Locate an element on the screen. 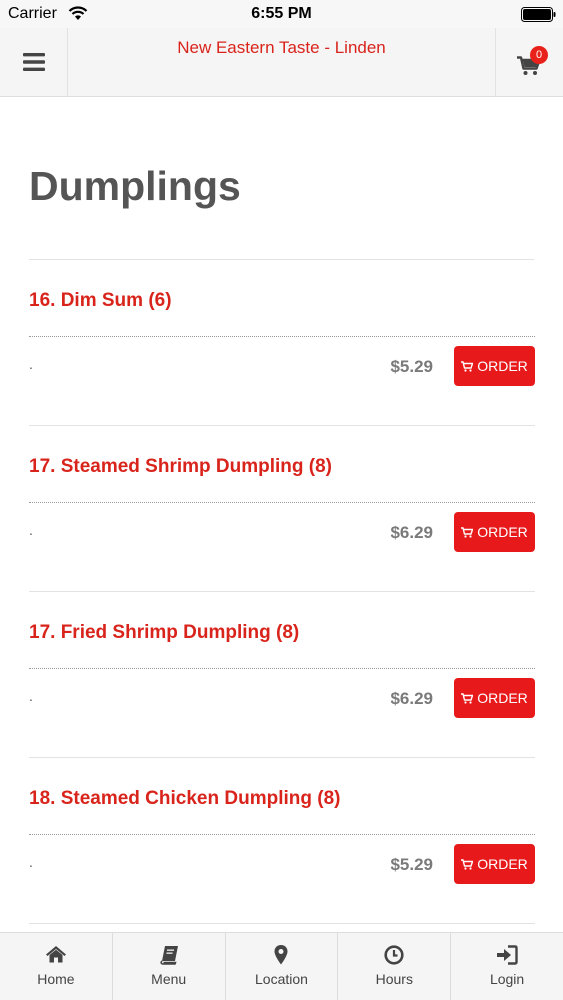 Image resolution: width=563 pixels, height=1000 pixels. nav-menu: Menu is located at coordinates (169, 966).